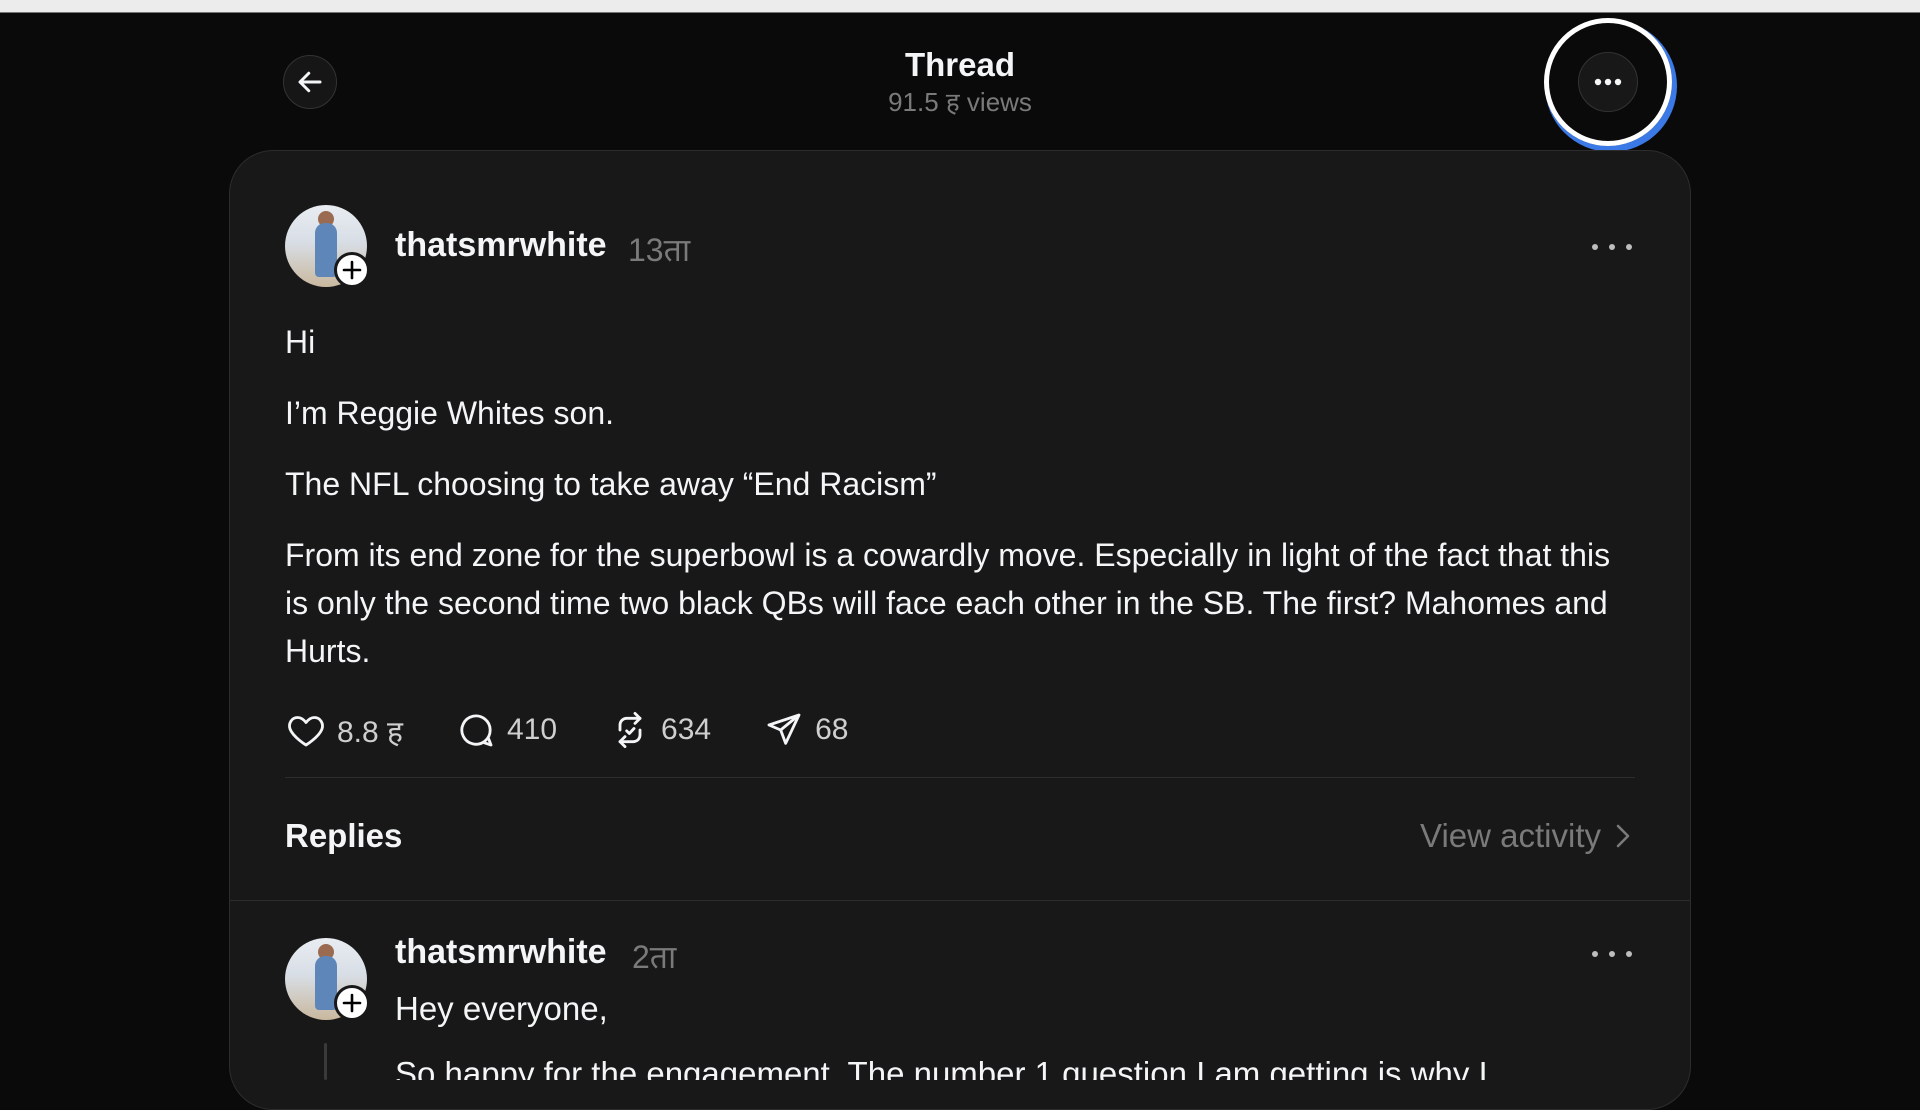 The height and width of the screenshot is (1110, 1920). Describe the element at coordinates (501, 245) in the screenshot. I see `post-username: thatsmrwhite` at that location.